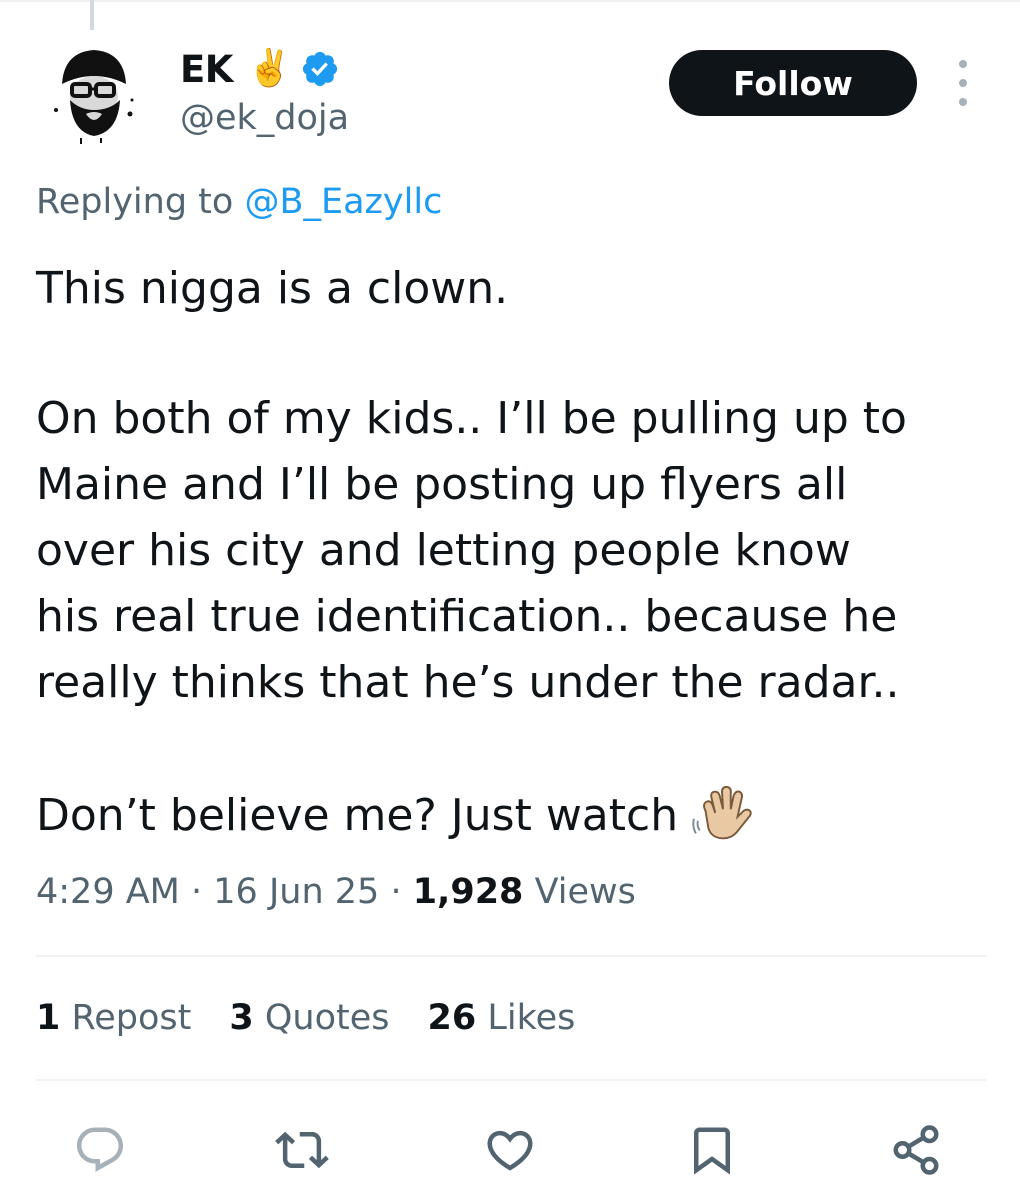  What do you see at coordinates (108, 892) in the screenshot?
I see `tweet-time: 4:29 AM` at bounding box center [108, 892].